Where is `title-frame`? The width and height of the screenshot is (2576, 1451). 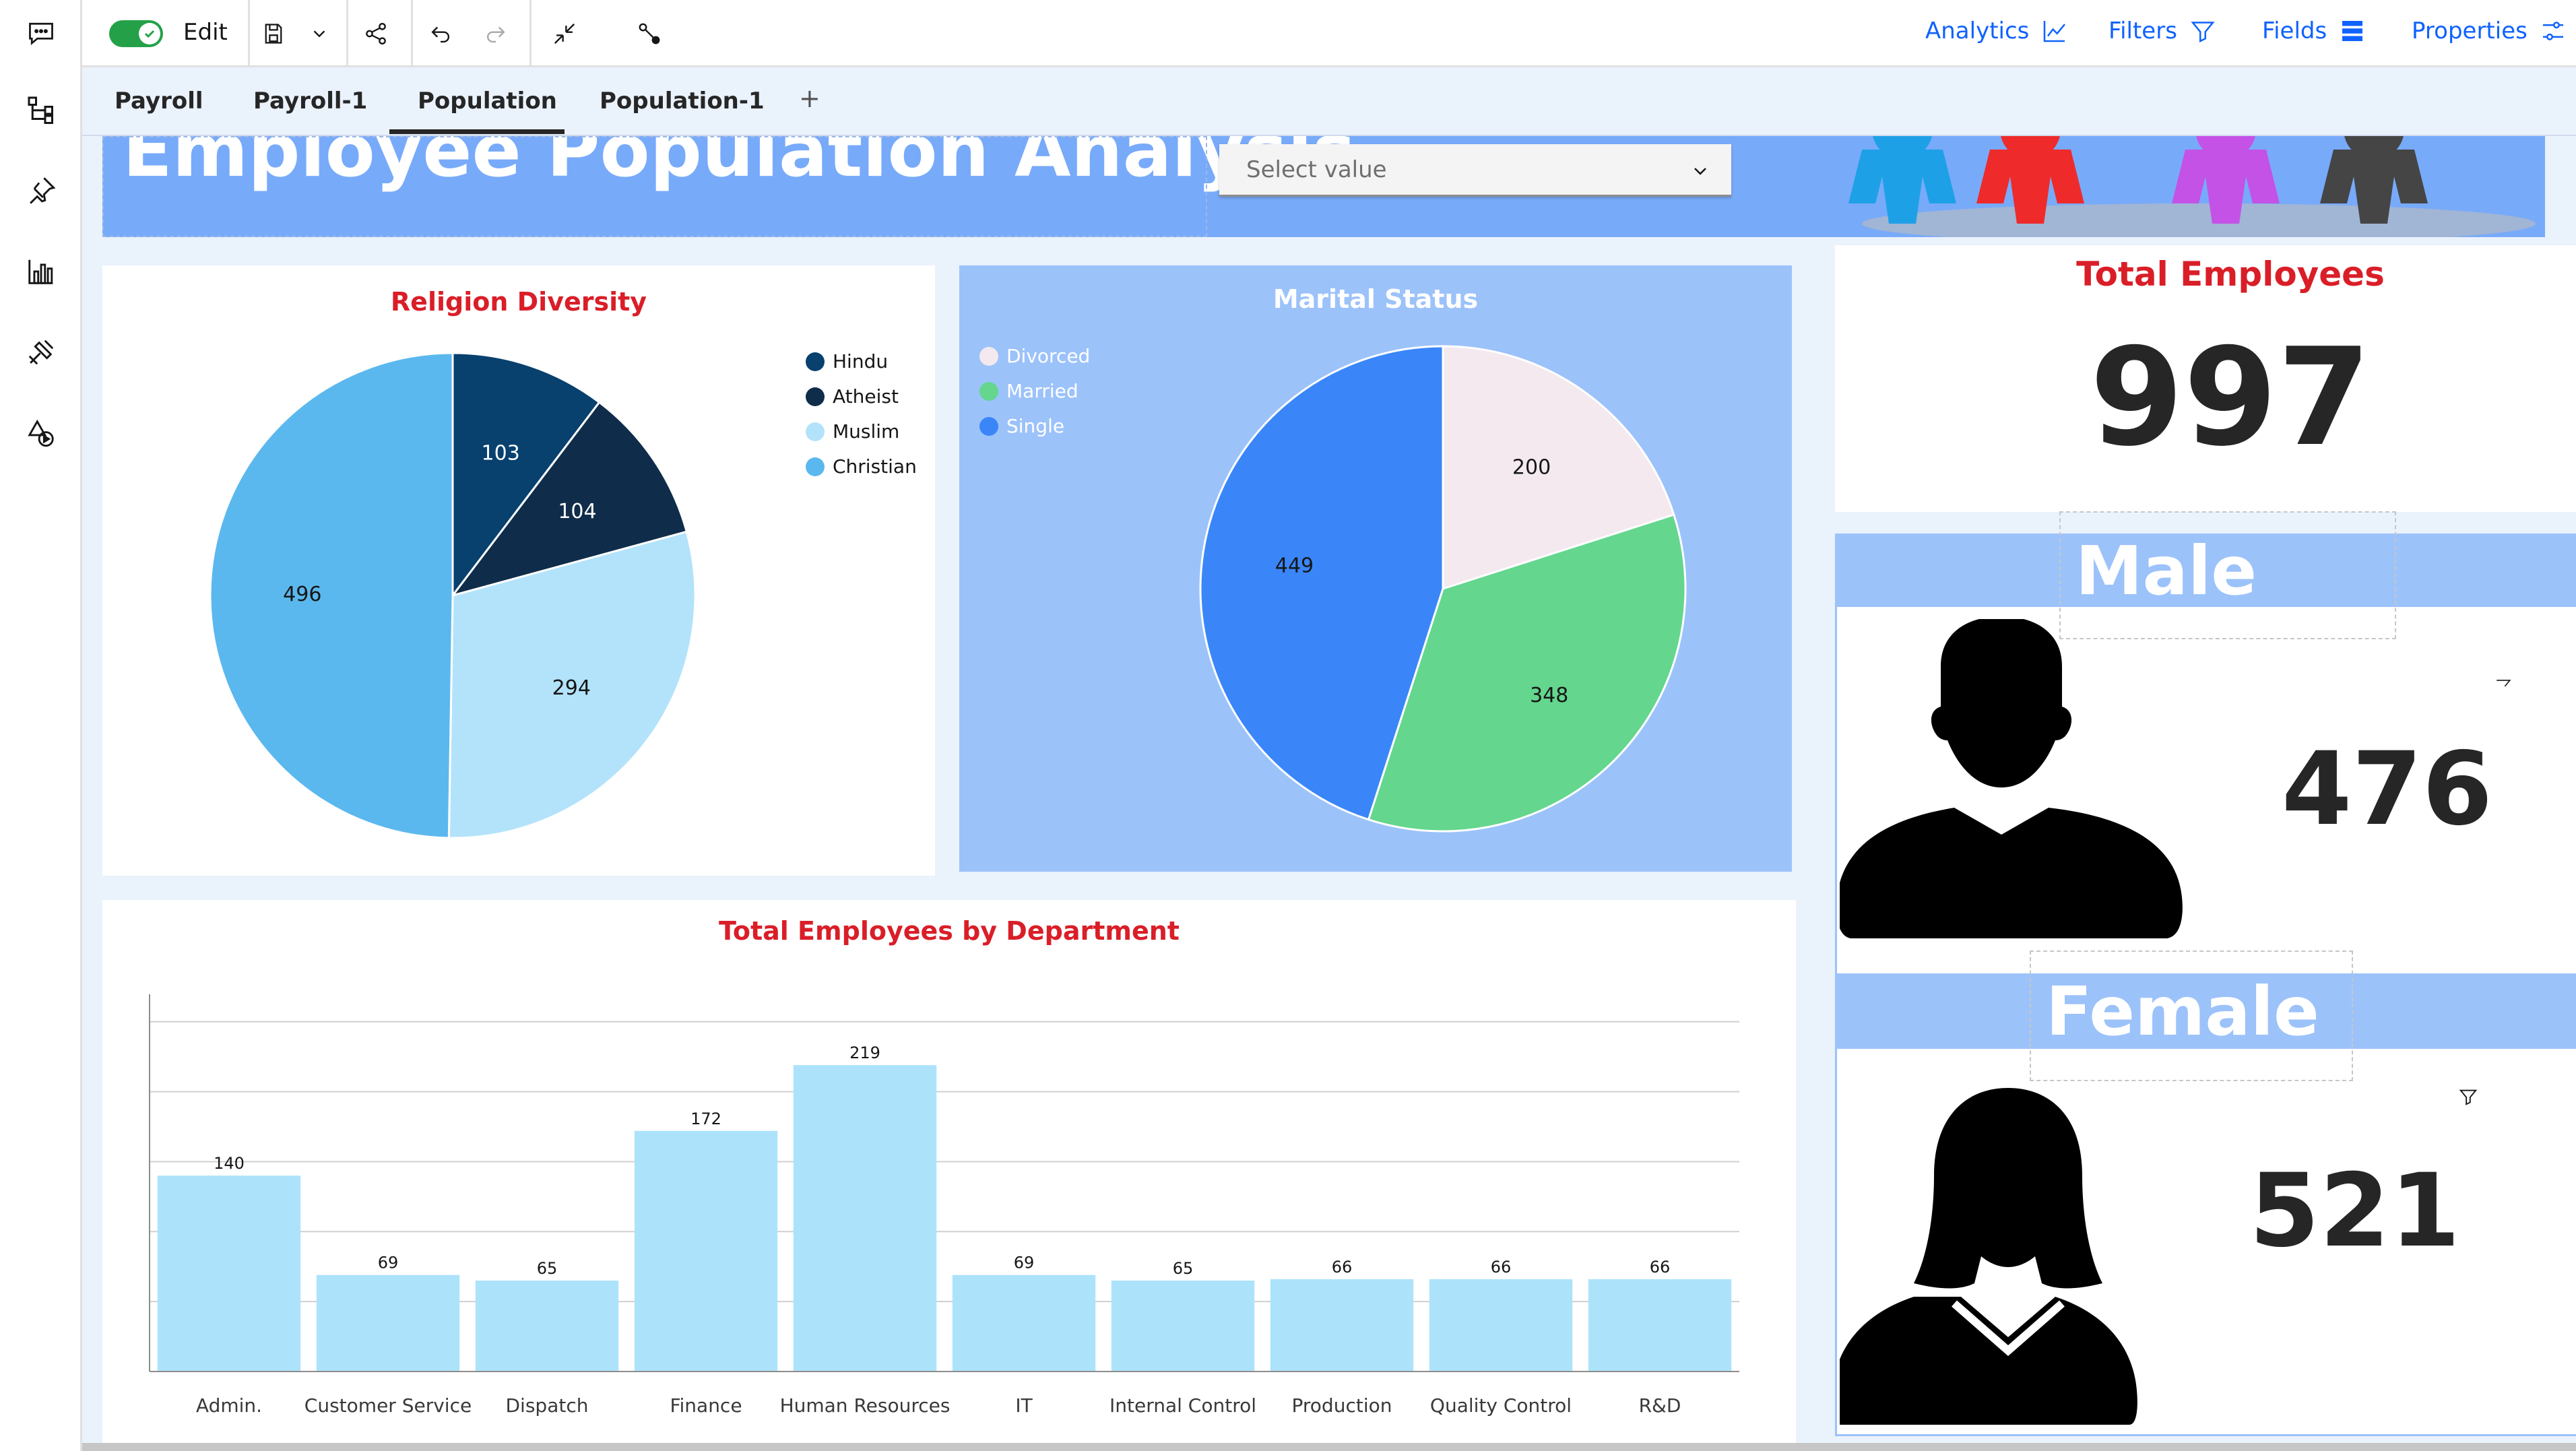
title-frame is located at coordinates (654, 186).